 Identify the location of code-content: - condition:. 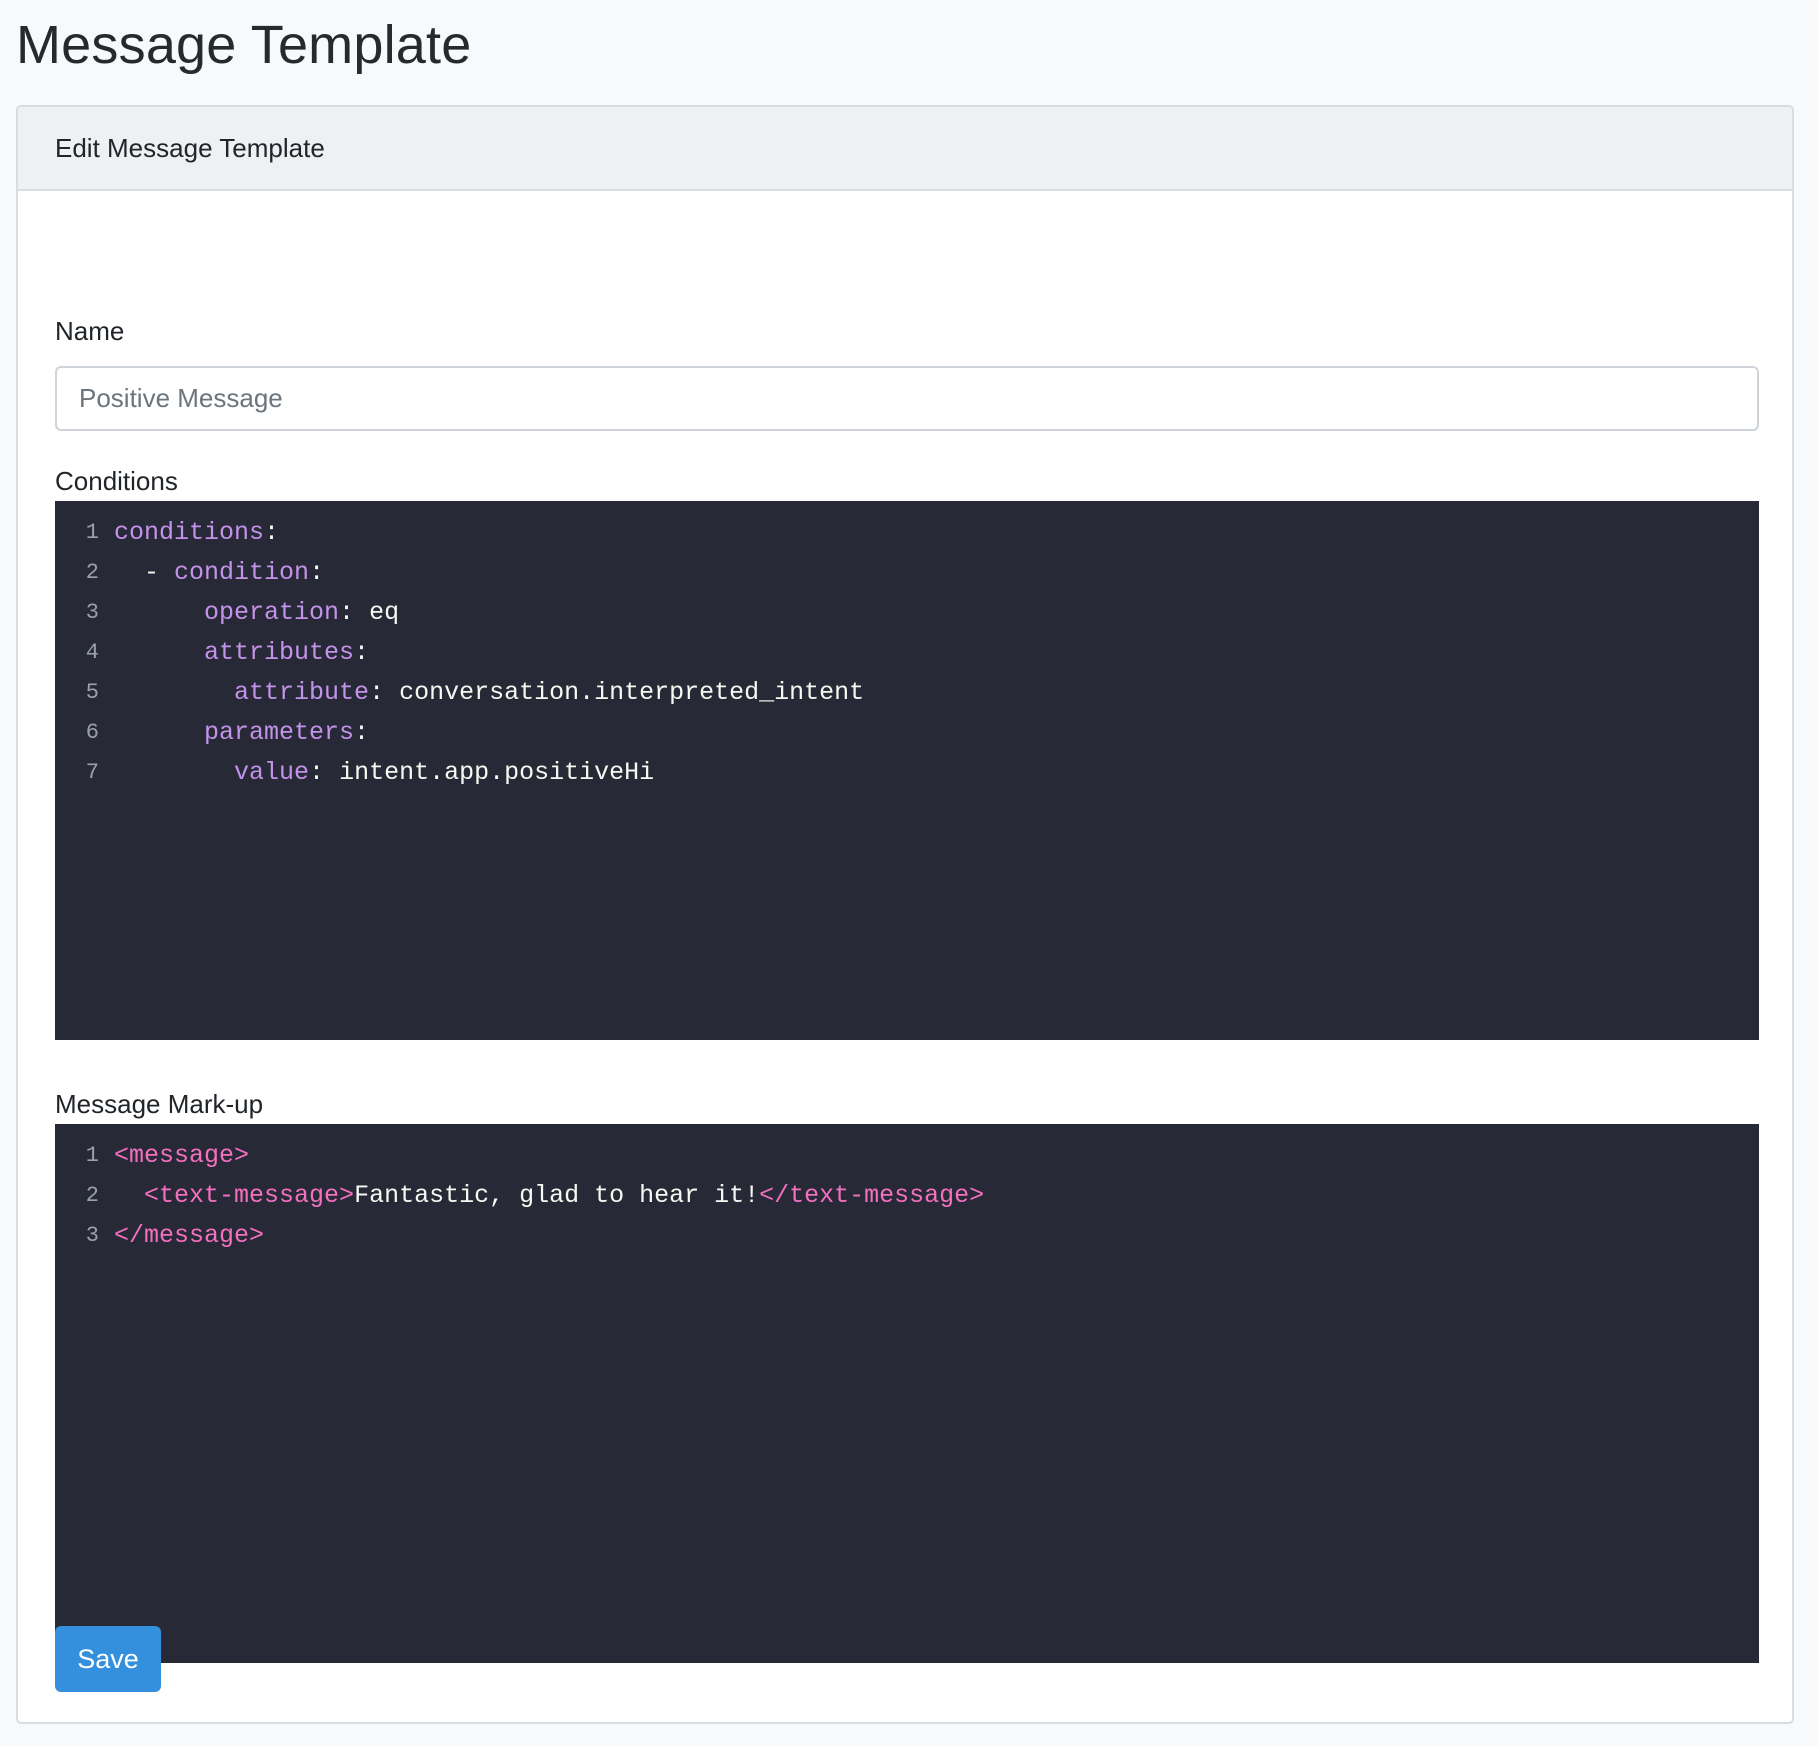
(219, 573).